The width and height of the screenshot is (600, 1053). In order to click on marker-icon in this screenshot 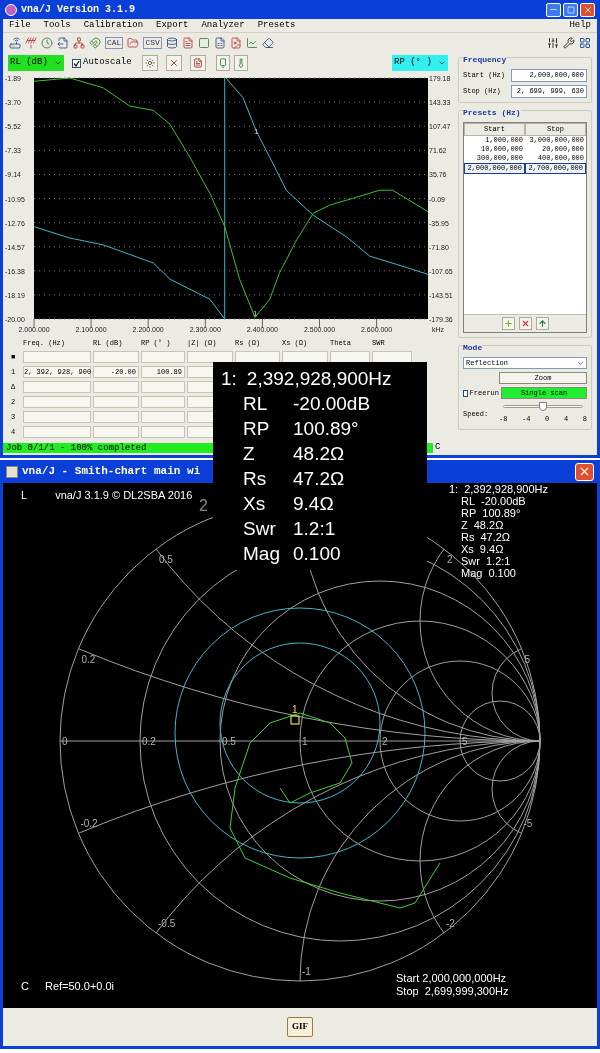, I will do `click(295, 720)`.